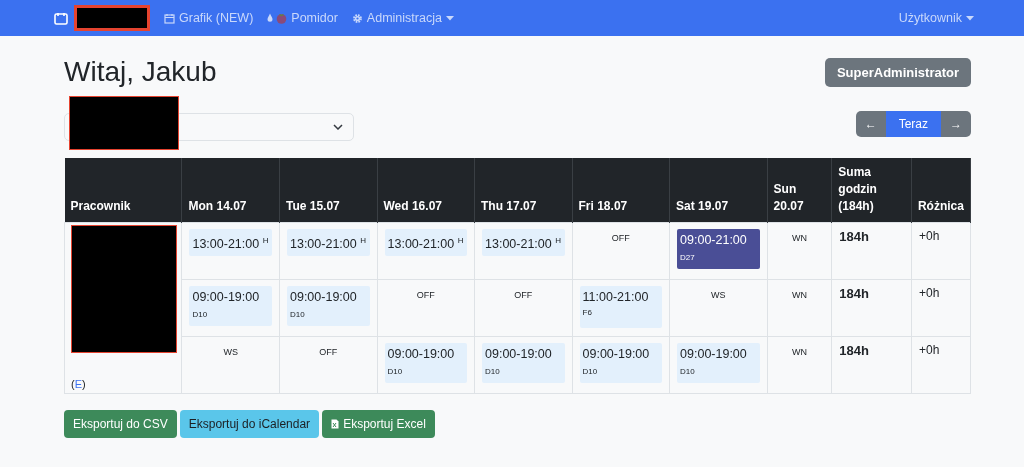 This screenshot has height=467, width=1024. Describe the element at coordinates (871, 190) in the screenshot. I see `column-header: Suma godzin (184h)` at that location.